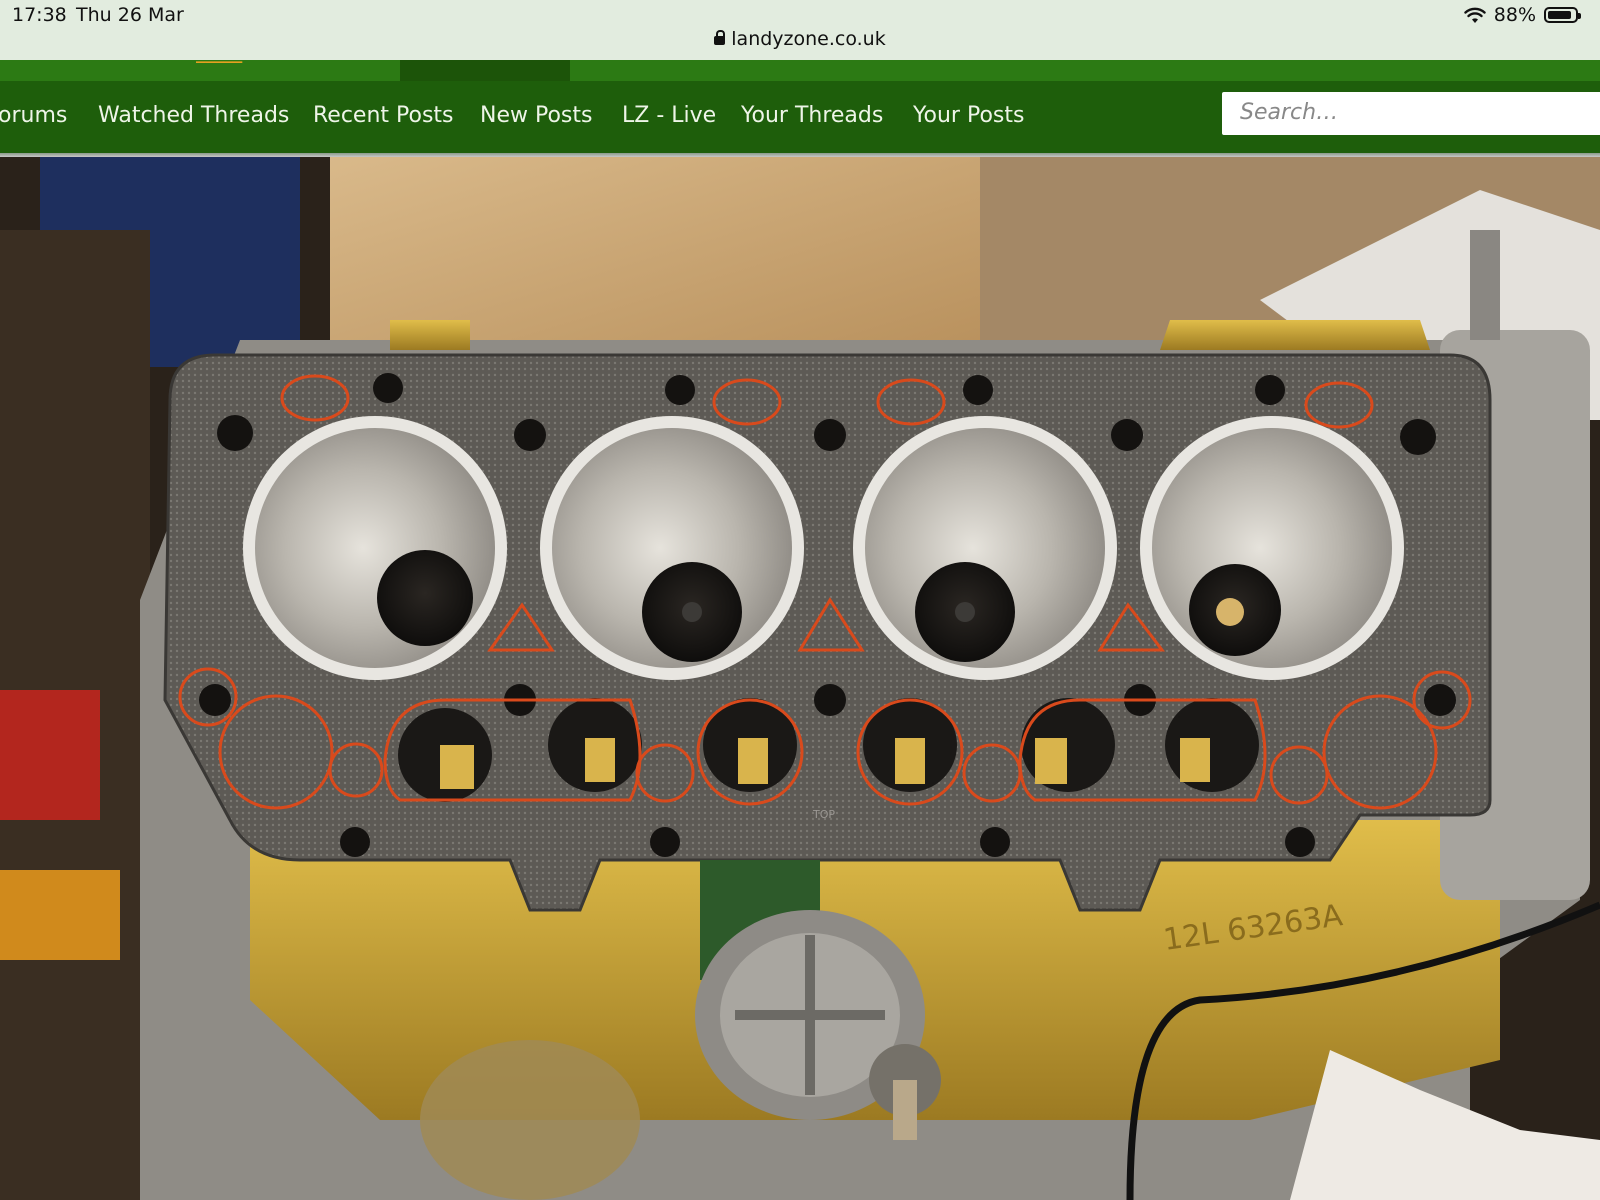 This screenshot has height=1200, width=1600. What do you see at coordinates (823, 814) in the screenshot?
I see `gasket-top-mark: TOP` at bounding box center [823, 814].